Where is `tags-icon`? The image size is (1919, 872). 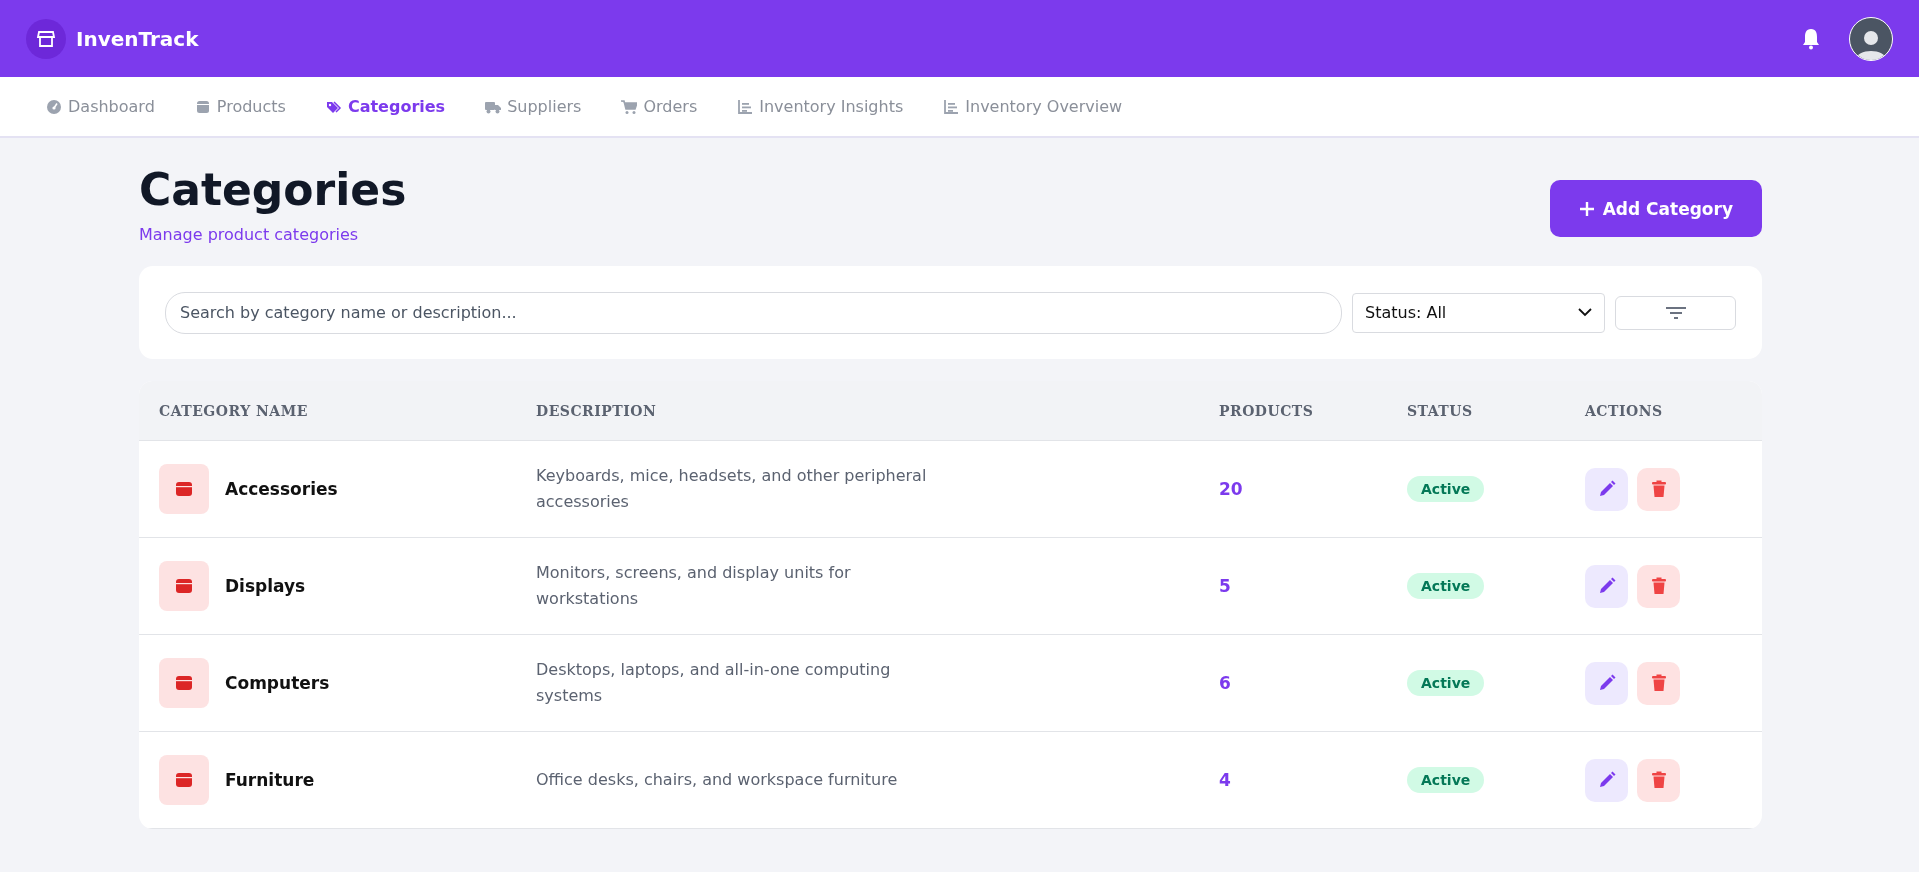
tags-icon is located at coordinates (333, 106).